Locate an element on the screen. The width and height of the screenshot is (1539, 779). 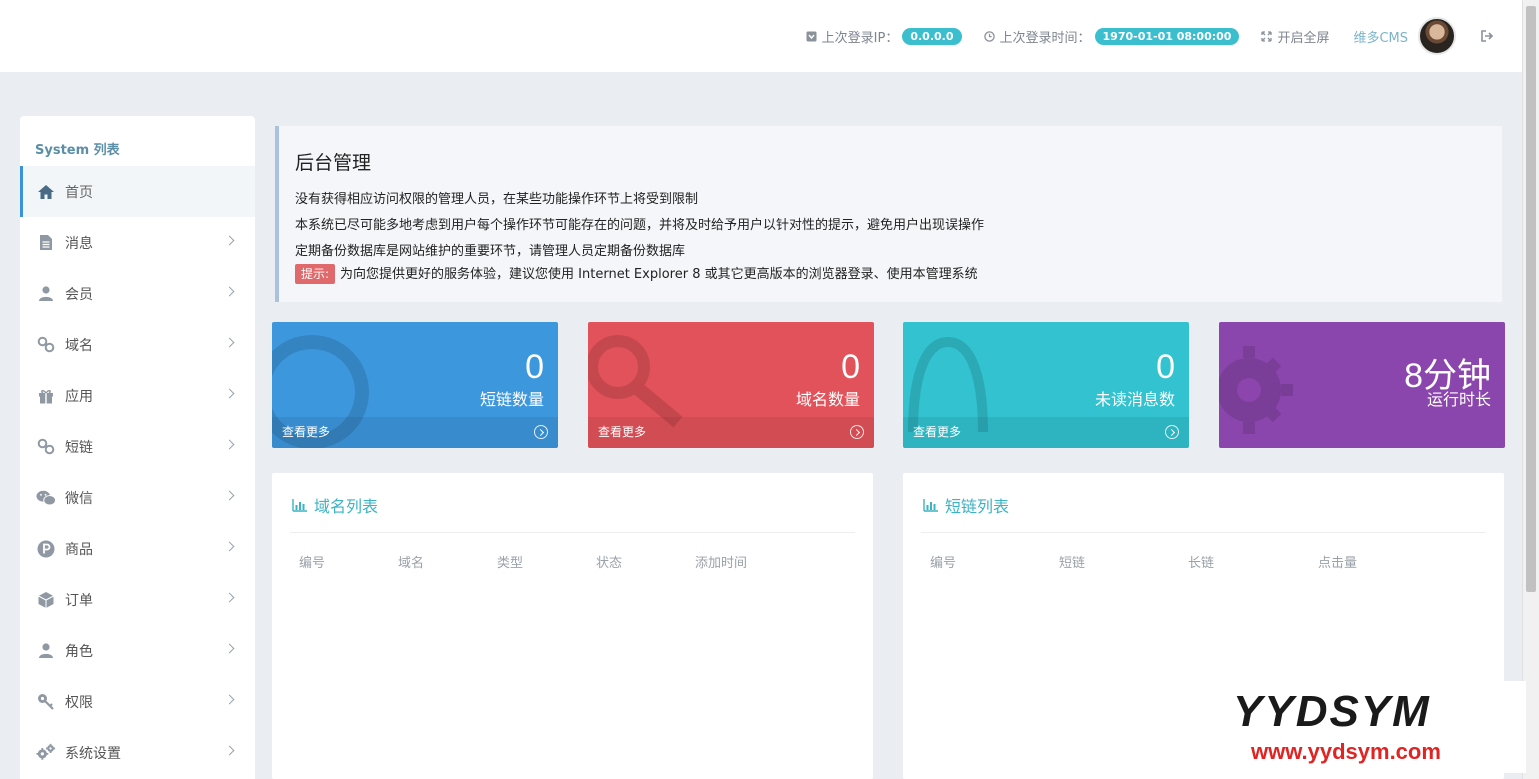
last-login-ip: 上次登录IP： 0.0.0.0 is located at coordinates (884, 36).